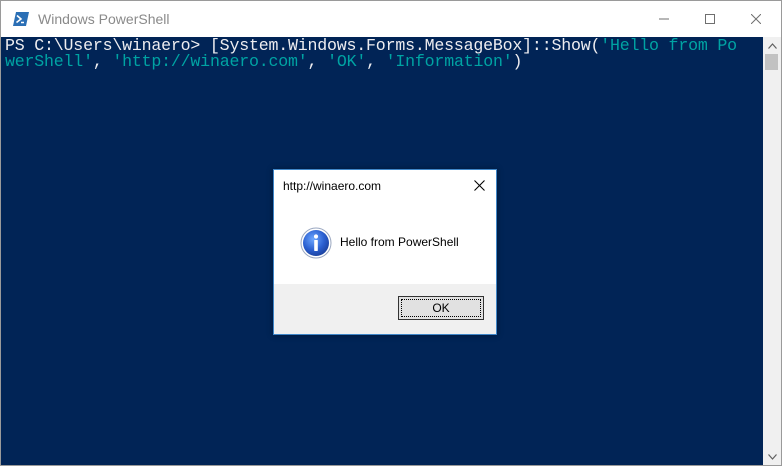 The image size is (782, 466). I want to click on information-icon, so click(316, 243).